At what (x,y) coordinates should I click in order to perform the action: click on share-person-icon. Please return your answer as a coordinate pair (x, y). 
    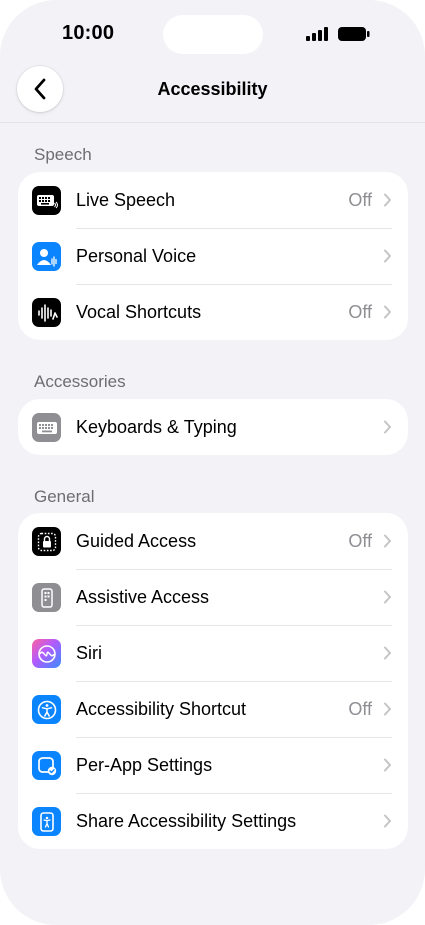
    Looking at the image, I should click on (46, 821).